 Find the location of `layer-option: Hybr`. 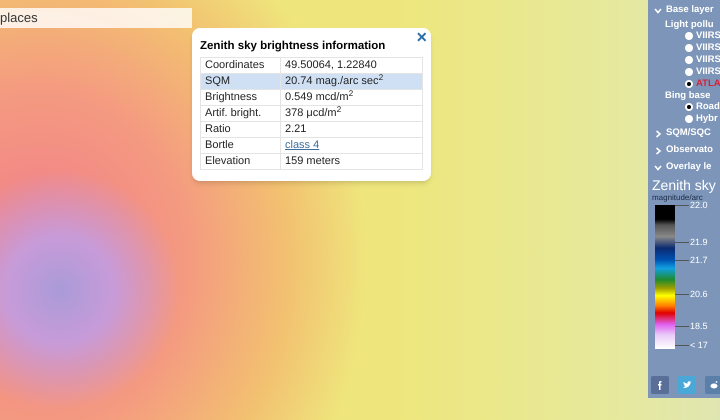

layer-option: Hybr is located at coordinates (686, 119).